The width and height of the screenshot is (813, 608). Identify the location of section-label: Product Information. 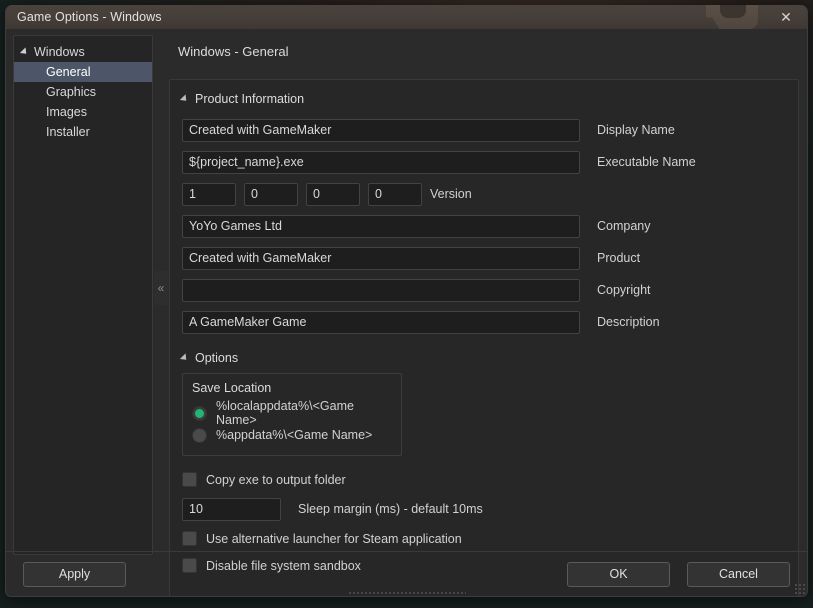
(250, 99).